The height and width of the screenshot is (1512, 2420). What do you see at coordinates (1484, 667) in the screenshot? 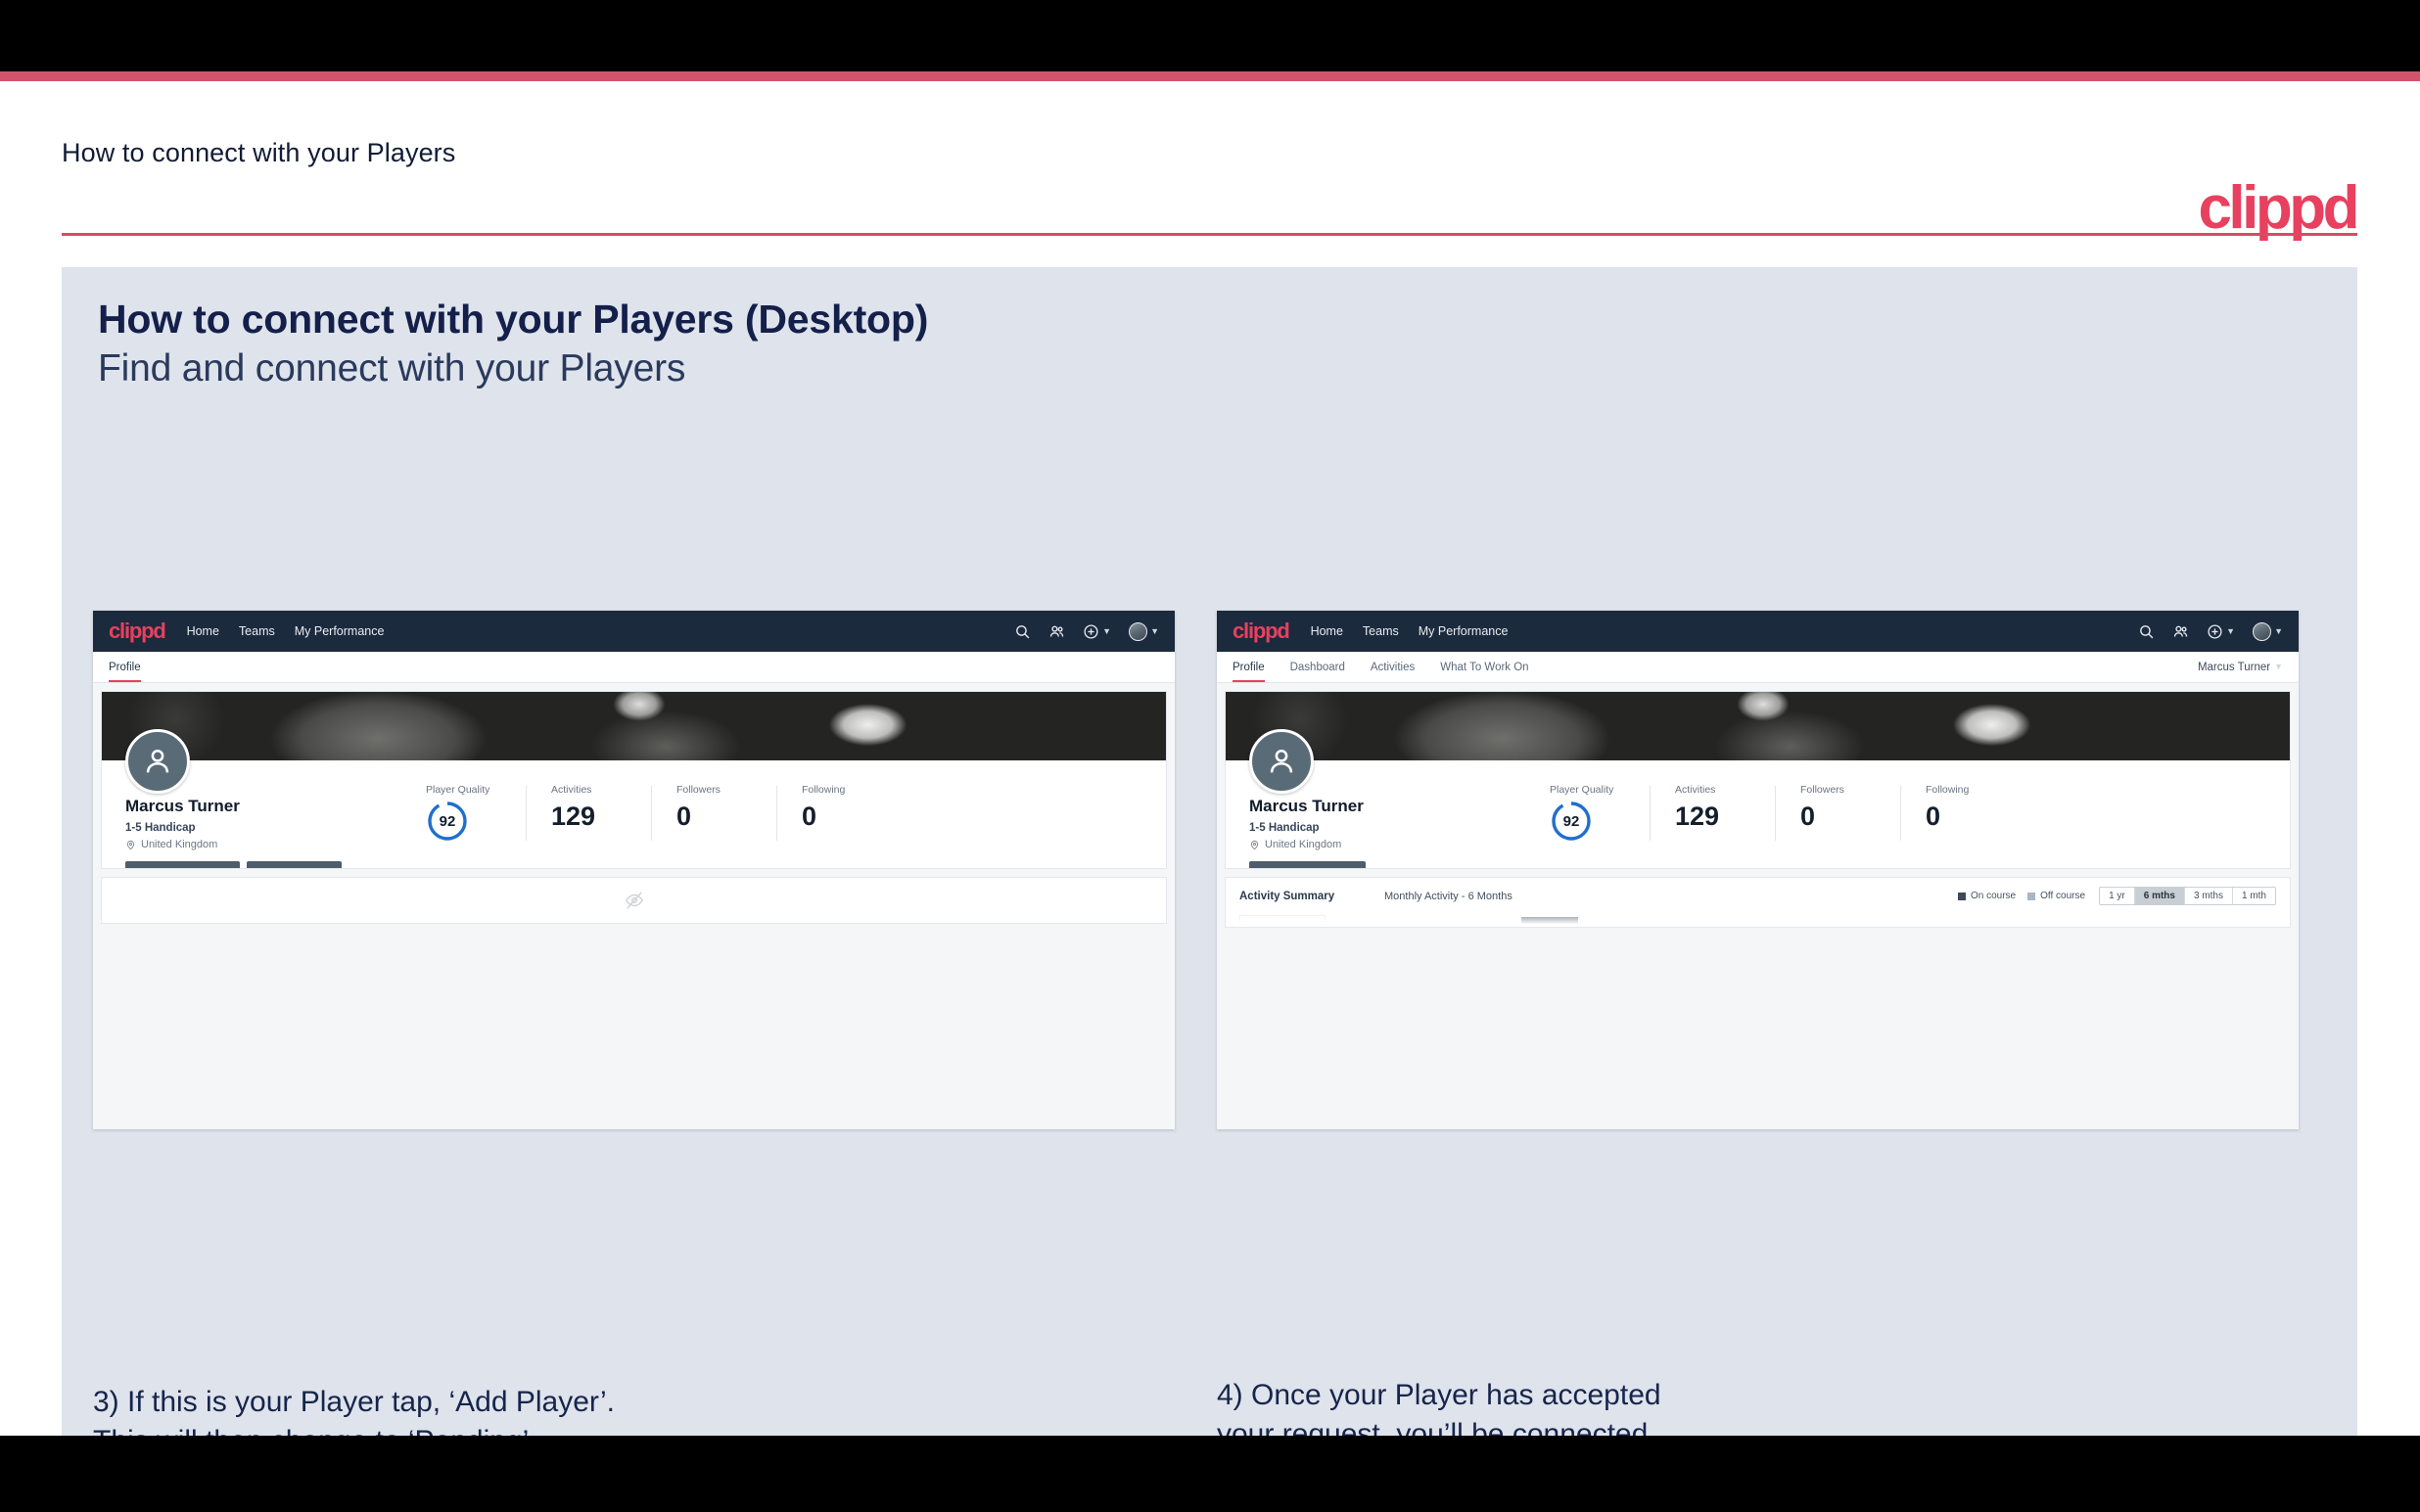
I see `tab-what-to-work-on: What To Work On` at bounding box center [1484, 667].